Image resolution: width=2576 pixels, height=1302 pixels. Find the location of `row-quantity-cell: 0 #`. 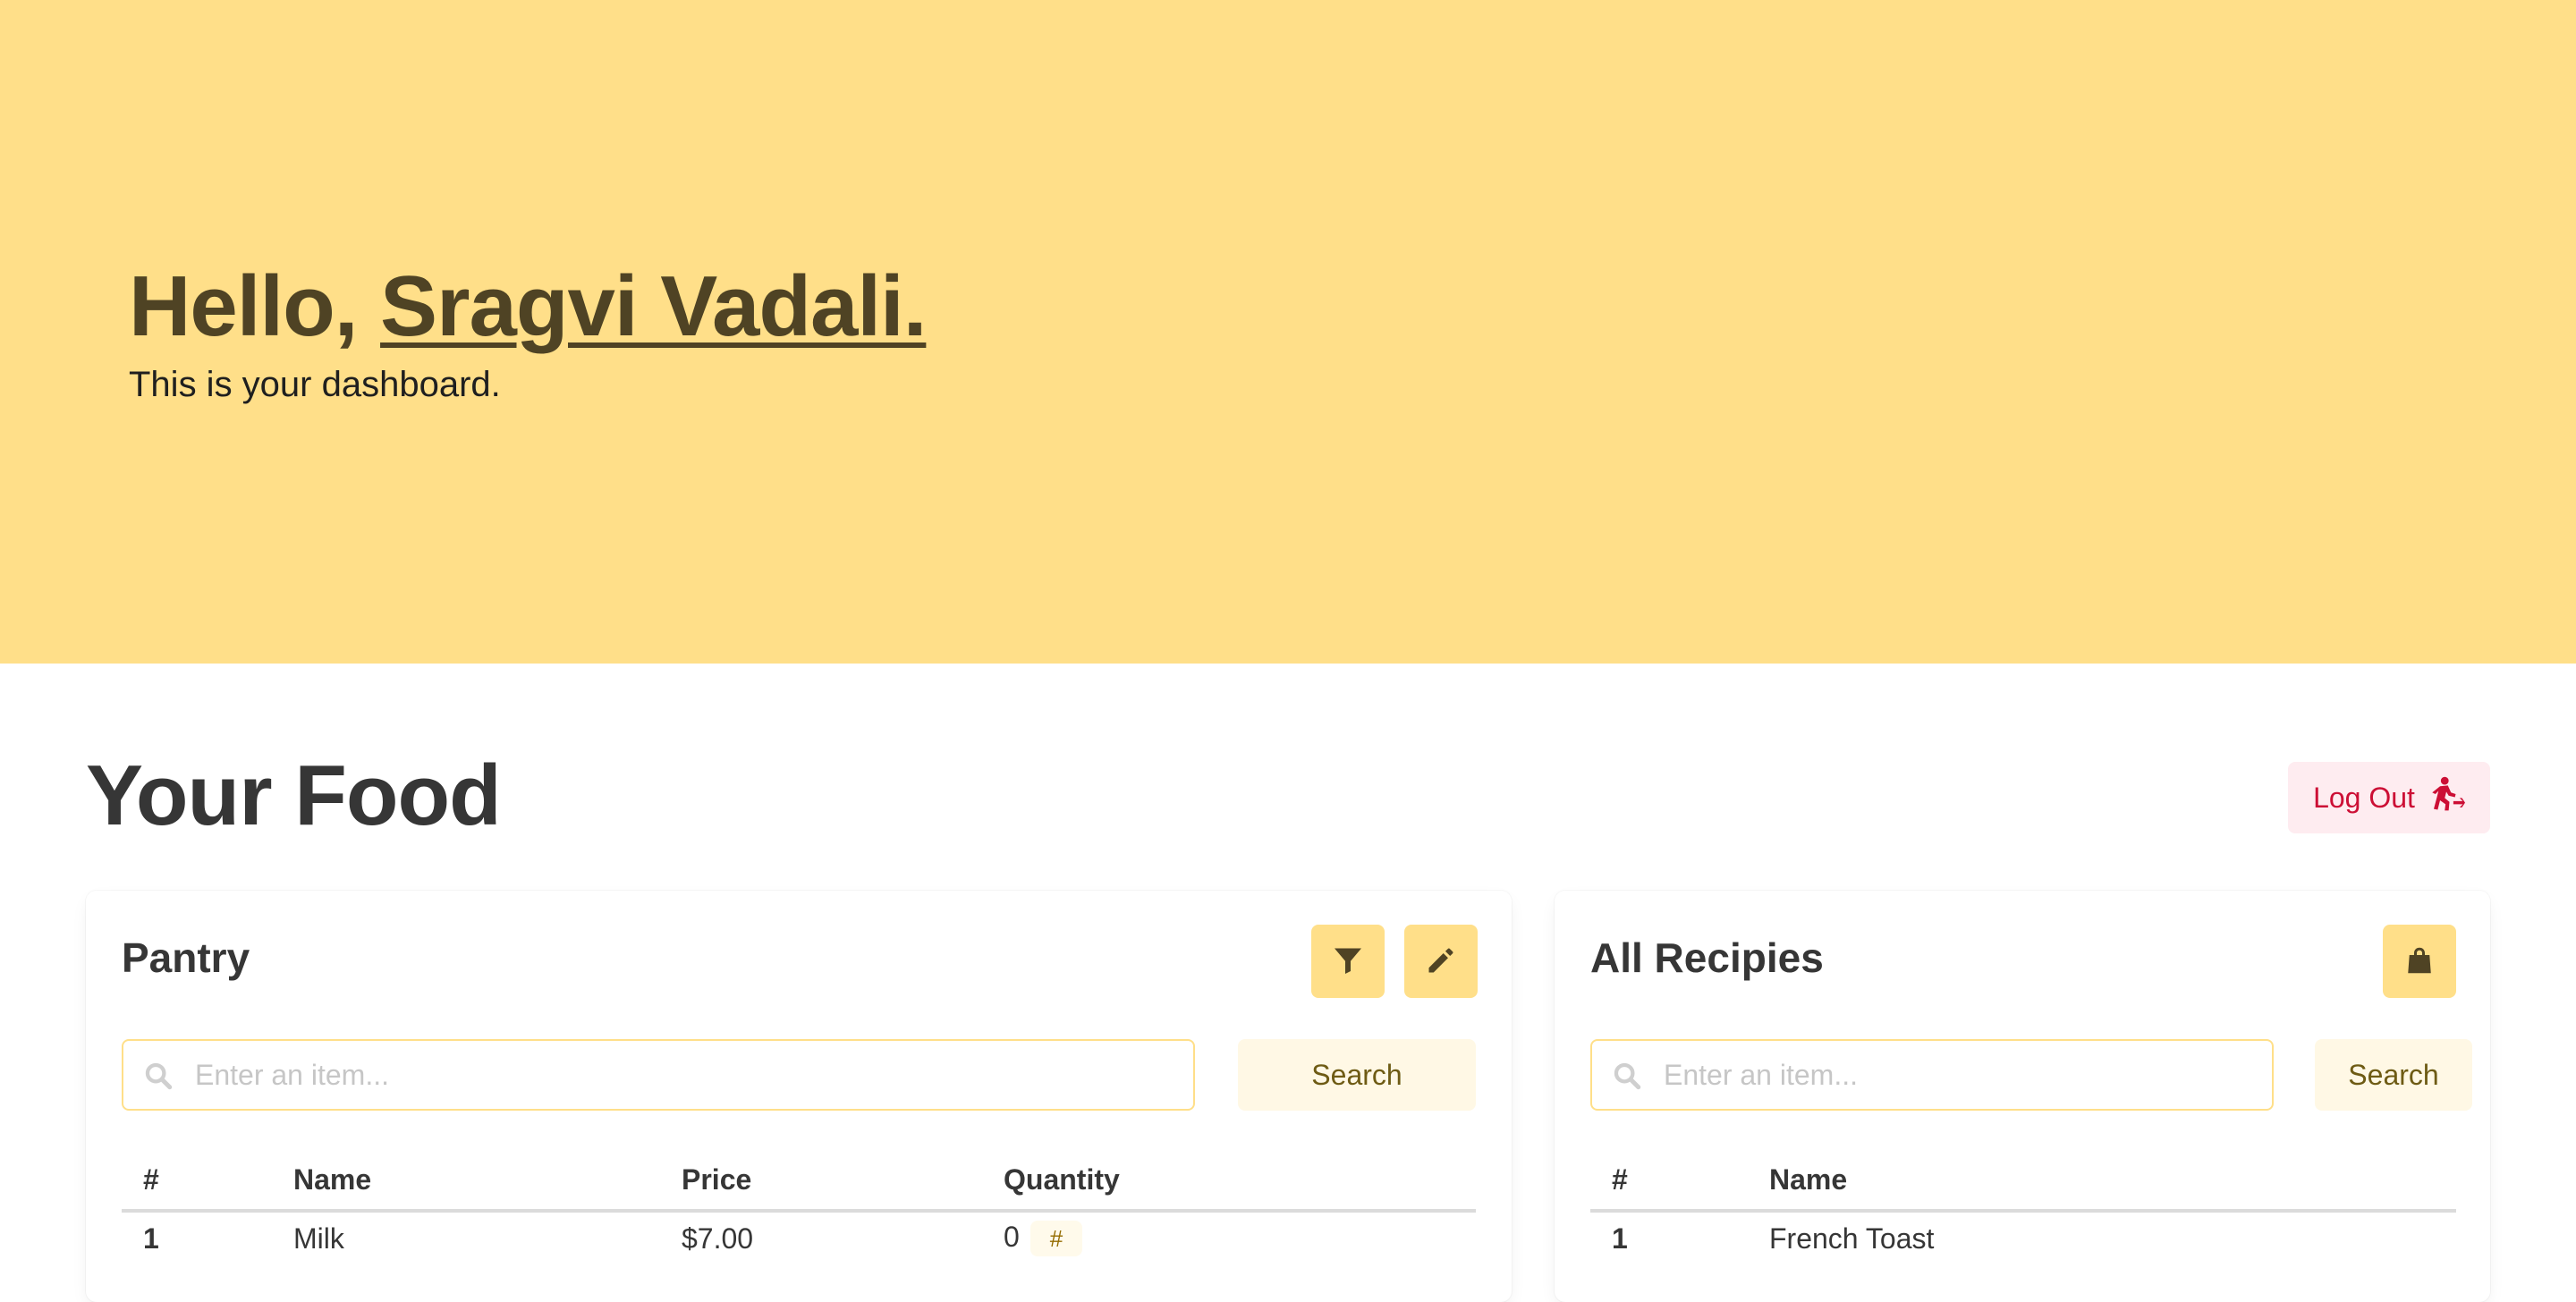

row-quantity-cell: 0 # is located at coordinates (1229, 1237).